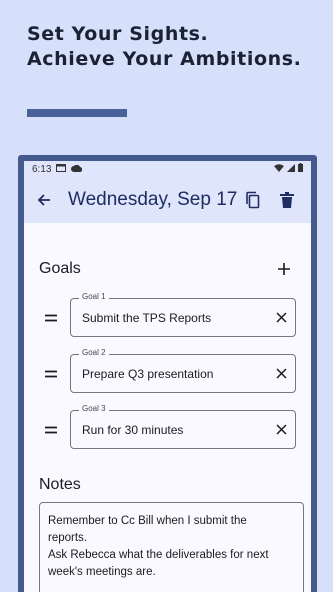  I want to click on delete-icon, so click(287, 200).